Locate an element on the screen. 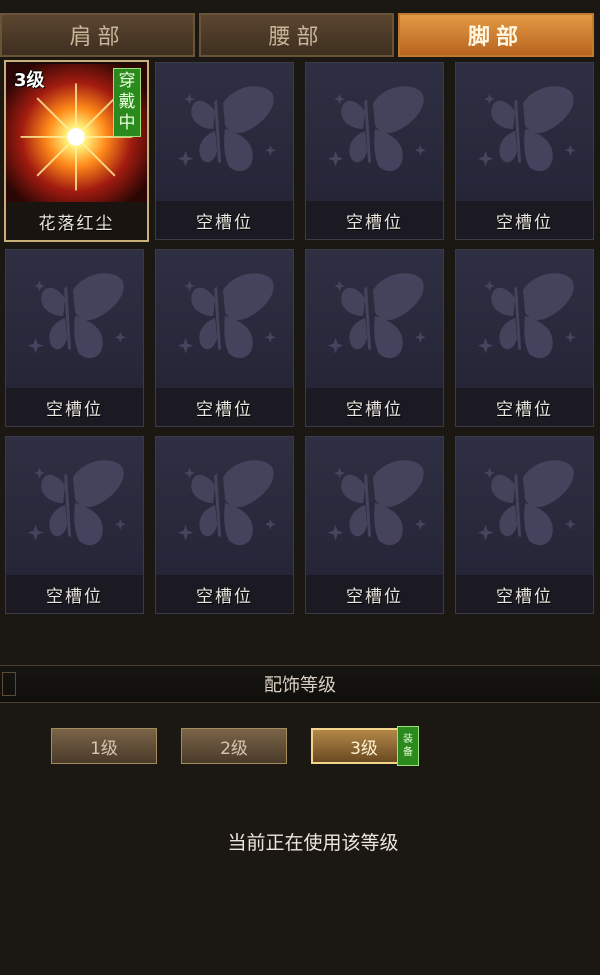  equipped-tag: 装 备 is located at coordinates (408, 746).